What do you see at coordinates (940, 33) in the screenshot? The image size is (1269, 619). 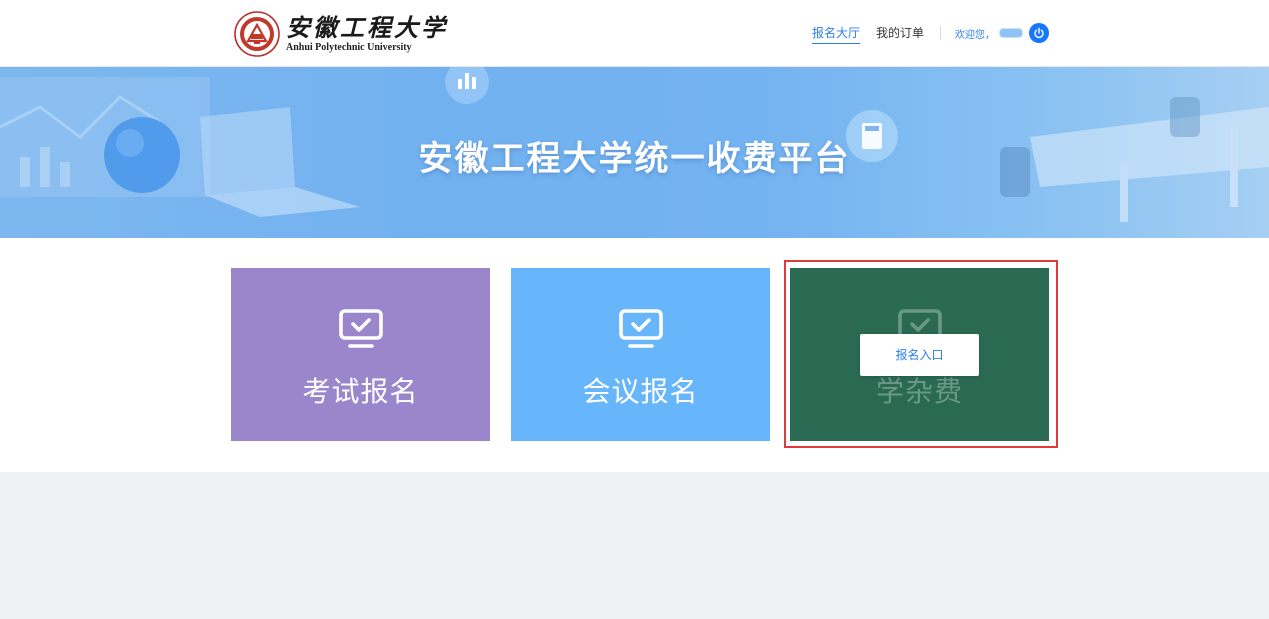 I see `nav-divider` at bounding box center [940, 33].